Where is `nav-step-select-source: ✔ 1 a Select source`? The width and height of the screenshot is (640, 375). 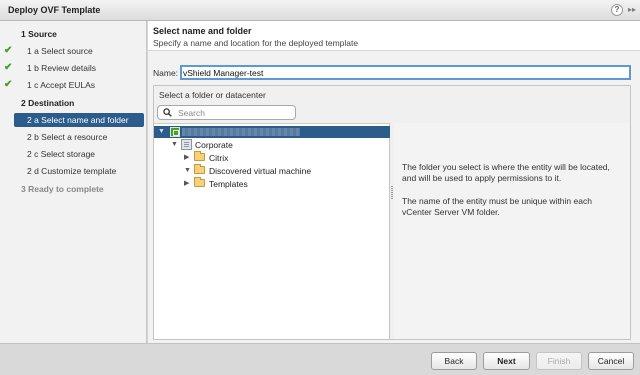
nav-step-select-source: ✔ 1 a Select source is located at coordinates (73, 51).